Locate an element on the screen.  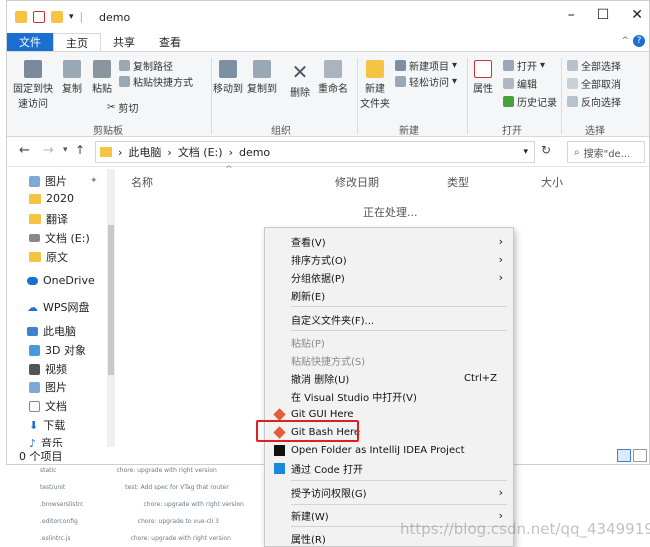
new-folder-button: 新建 文件夹 is located at coordinates (375, 85).